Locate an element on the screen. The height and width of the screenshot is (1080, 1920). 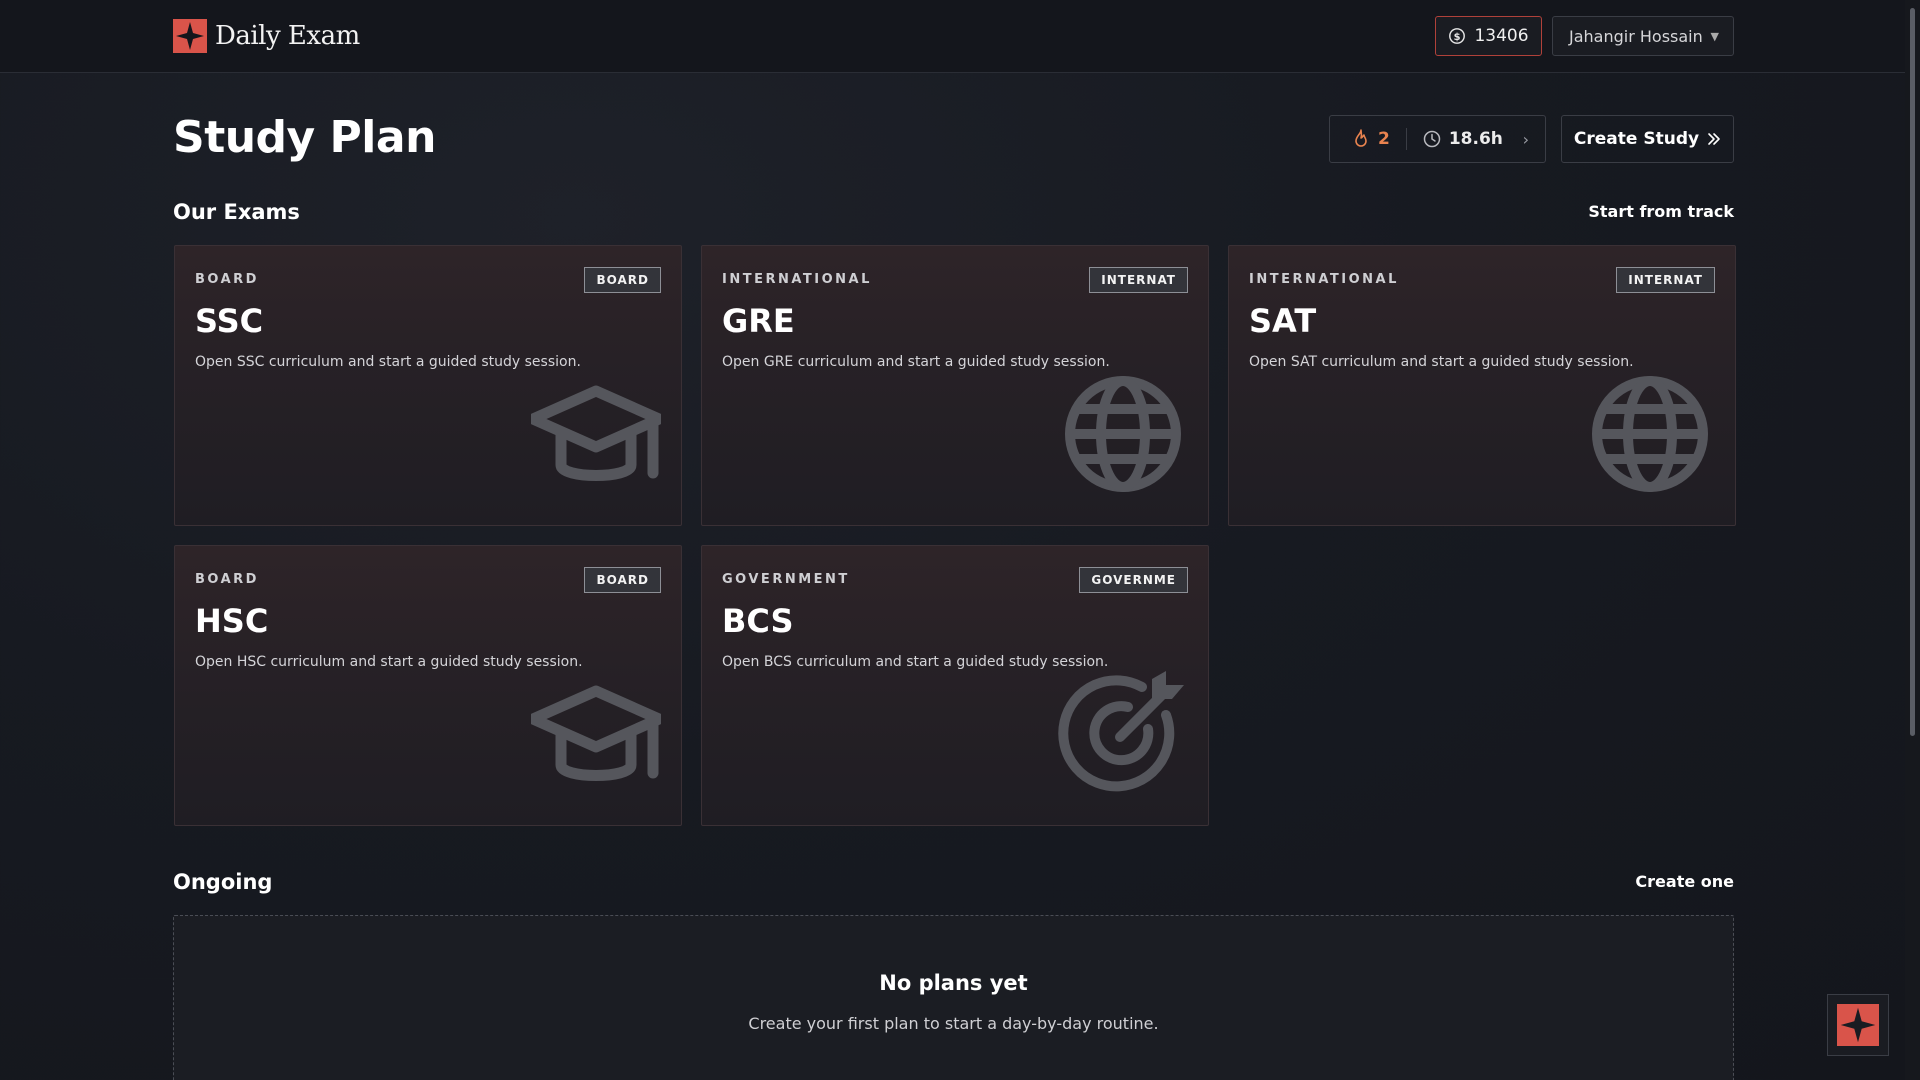
study-hours: 18.6h is located at coordinates (1475, 139).